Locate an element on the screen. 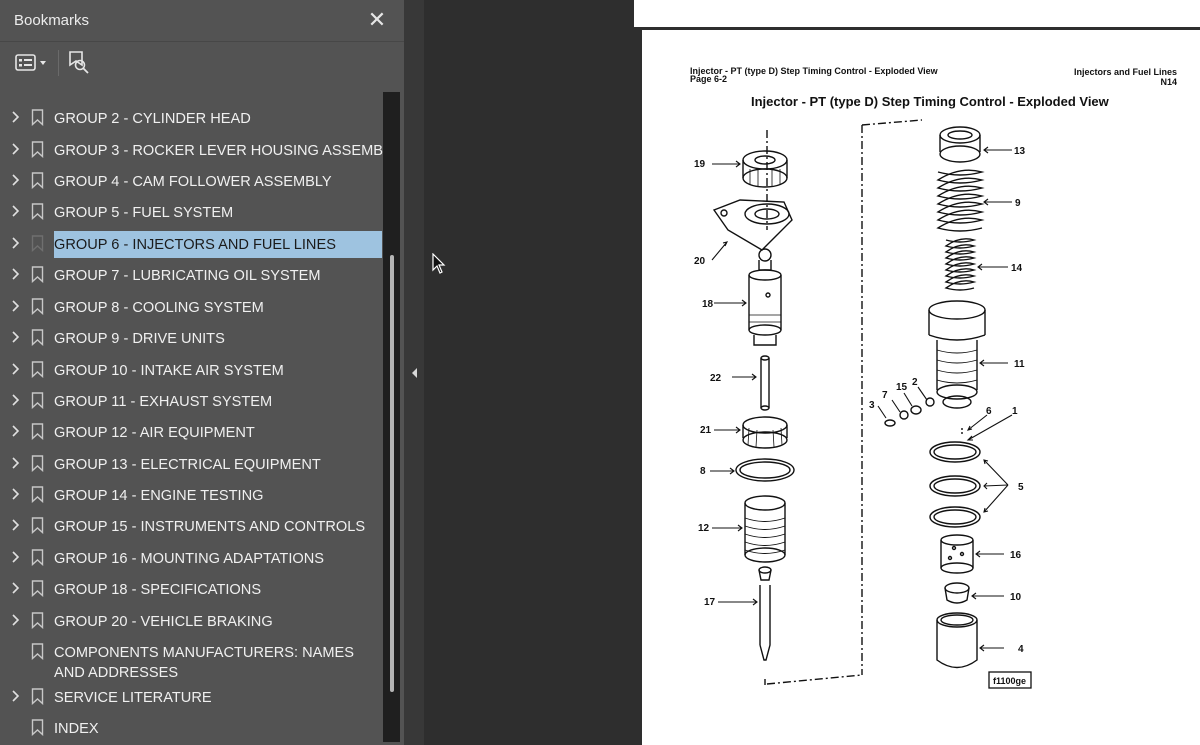 The height and width of the screenshot is (745, 1200). bookmarks-scrollbar-thumb is located at coordinates (392, 473).